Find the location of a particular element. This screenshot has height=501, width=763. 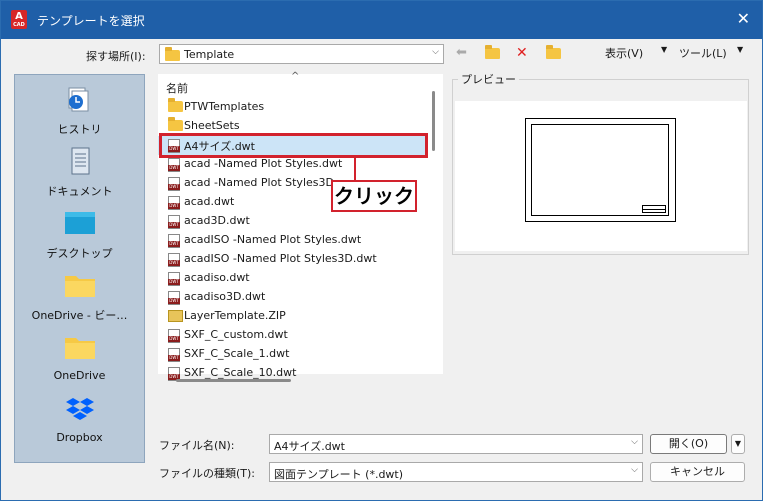

view-chevron-icon: ▼ is located at coordinates (664, 49).